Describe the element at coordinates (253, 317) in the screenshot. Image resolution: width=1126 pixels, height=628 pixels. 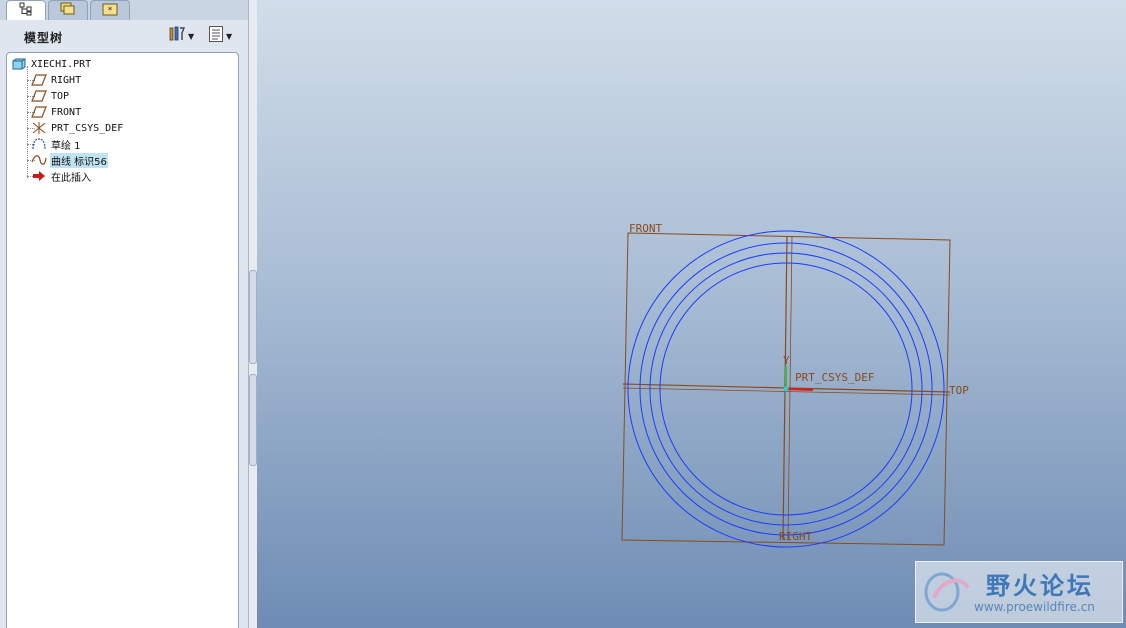
I see `splitter-grip-upper` at that location.